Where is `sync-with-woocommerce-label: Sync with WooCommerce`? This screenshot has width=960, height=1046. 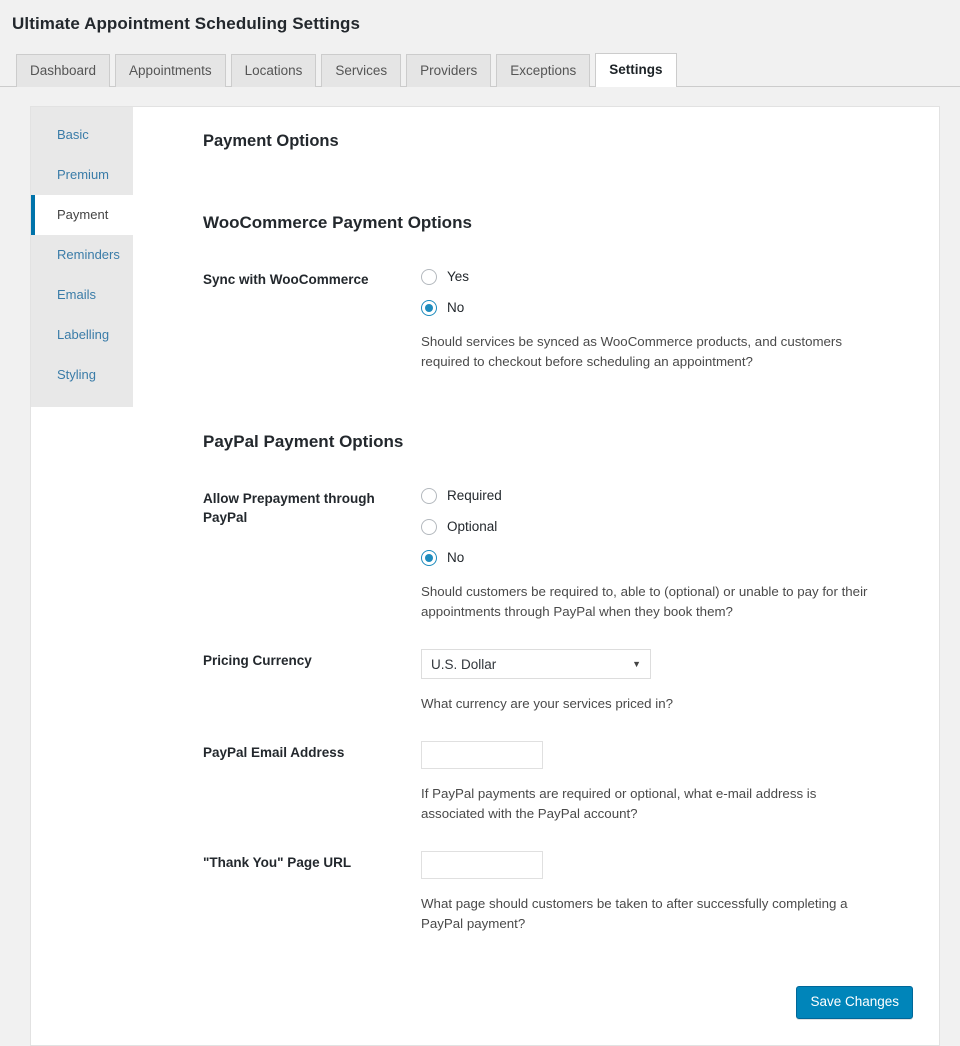
sync-with-woocommerce-label: Sync with WooCommerce is located at coordinates (286, 279).